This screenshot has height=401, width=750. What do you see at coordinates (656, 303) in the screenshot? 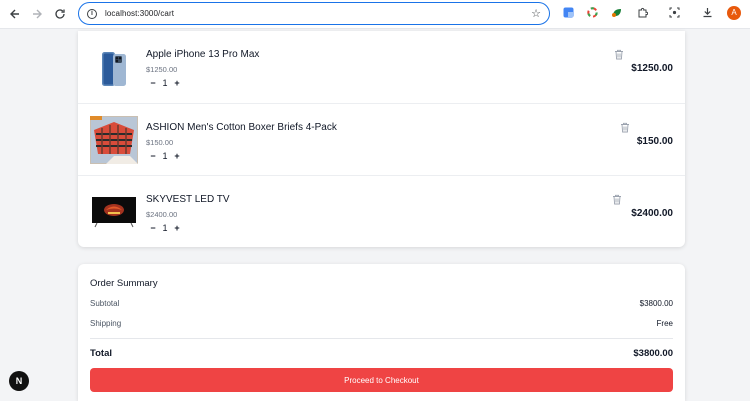
I see `subtotal-value: $3800.00` at bounding box center [656, 303].